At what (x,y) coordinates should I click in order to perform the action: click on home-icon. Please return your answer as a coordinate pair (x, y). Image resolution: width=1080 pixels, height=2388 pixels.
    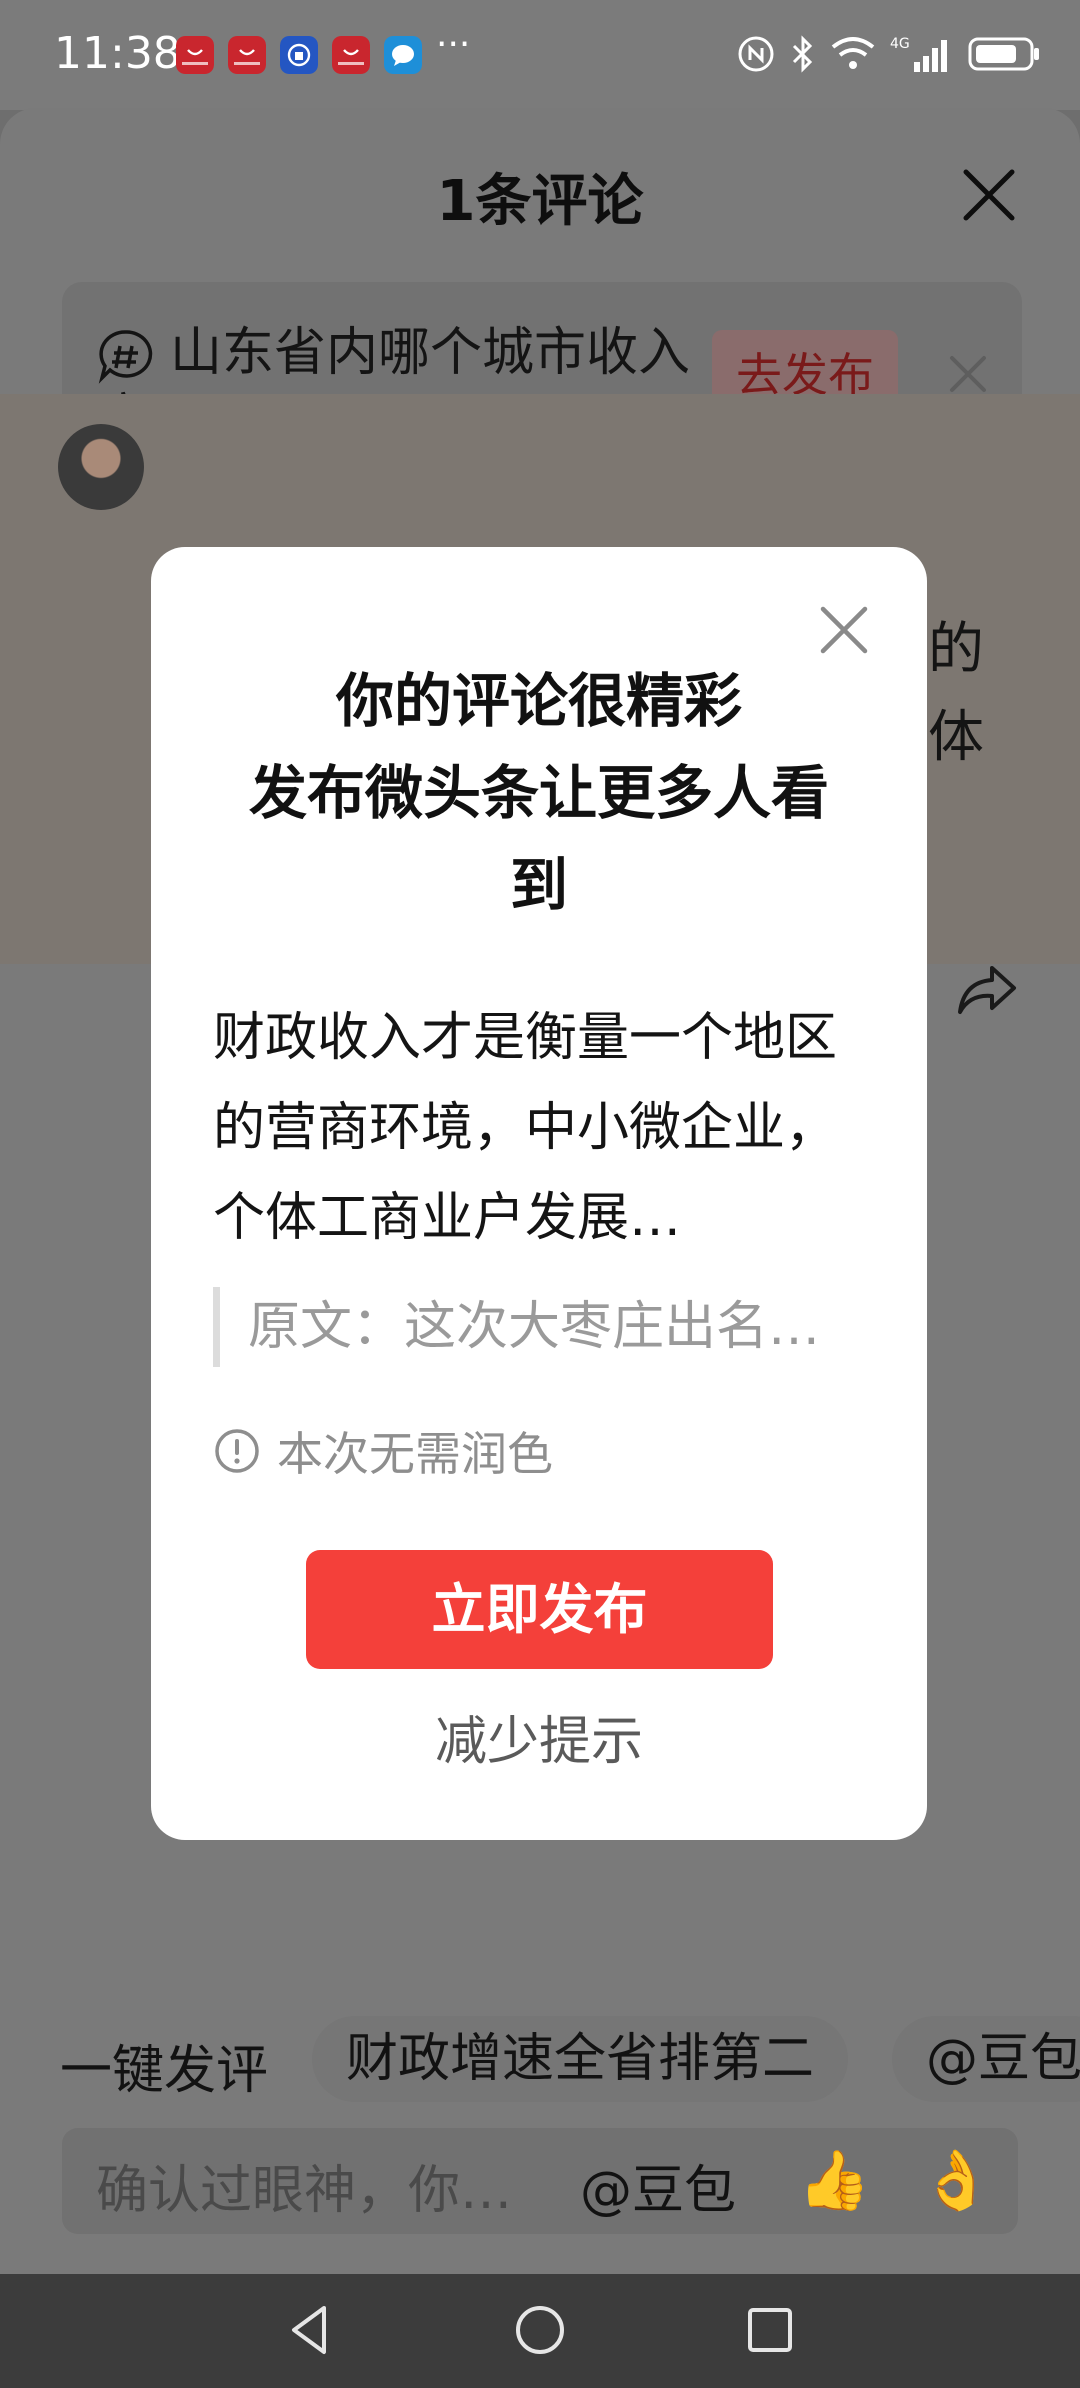
    Looking at the image, I should click on (540, 2330).